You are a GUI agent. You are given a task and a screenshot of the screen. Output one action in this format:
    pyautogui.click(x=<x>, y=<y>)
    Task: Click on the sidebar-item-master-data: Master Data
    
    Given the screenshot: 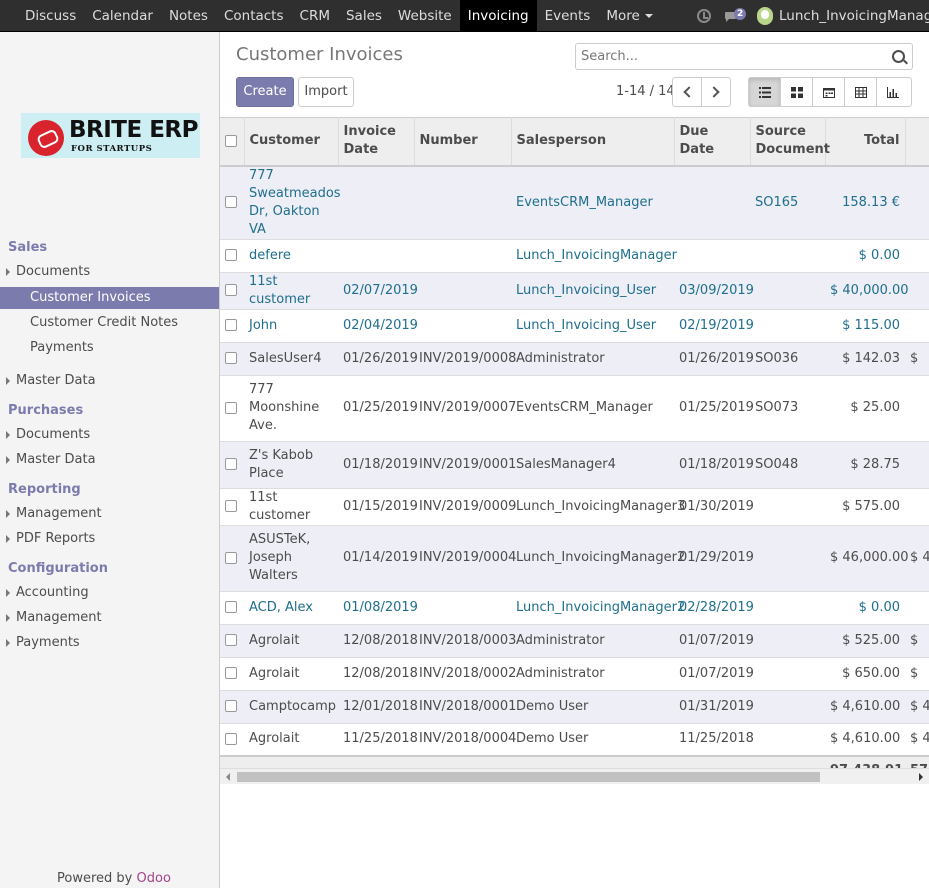 What is the action you would take?
    pyautogui.click(x=109, y=381)
    